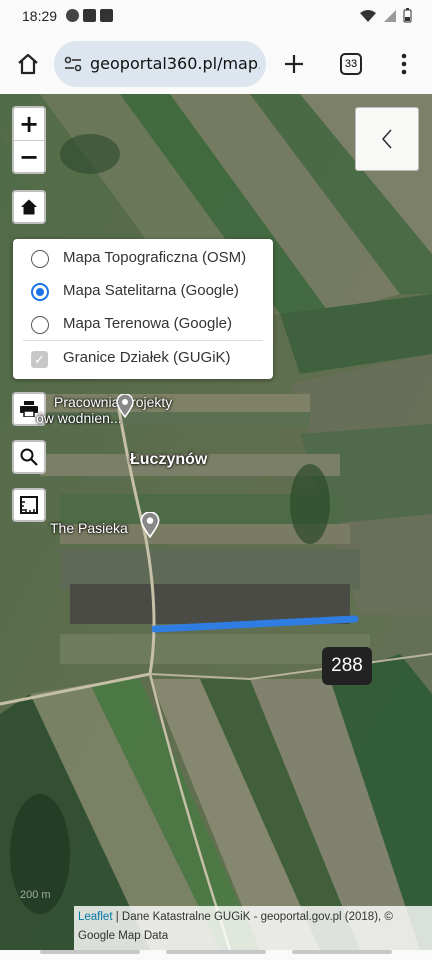 The height and width of the screenshot is (960, 432). What do you see at coordinates (106, 15) in the screenshot?
I see `image-icon` at bounding box center [106, 15].